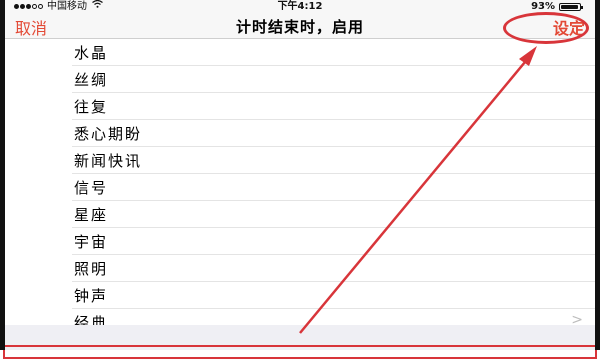 This screenshot has height=359, width=600. What do you see at coordinates (546, 28) in the screenshot?
I see `highlight-circle-annotation` at bounding box center [546, 28].